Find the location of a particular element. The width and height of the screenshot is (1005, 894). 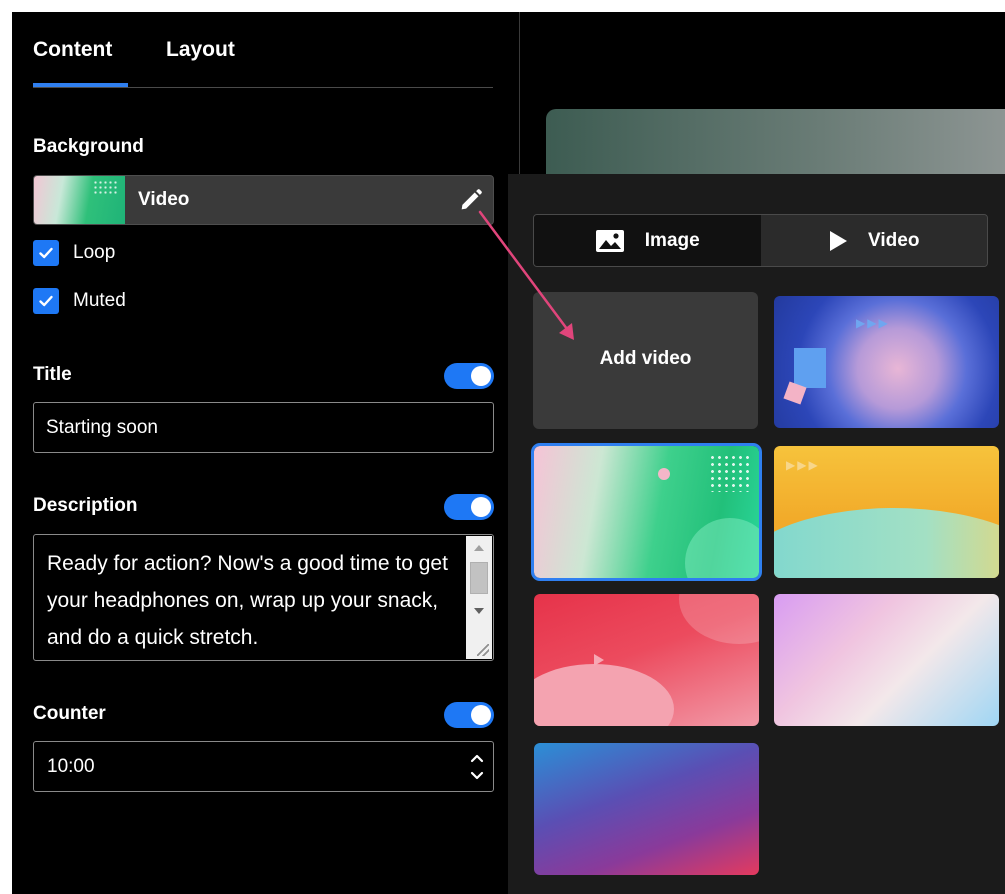

counter-input: 10:00 is located at coordinates (263, 766).